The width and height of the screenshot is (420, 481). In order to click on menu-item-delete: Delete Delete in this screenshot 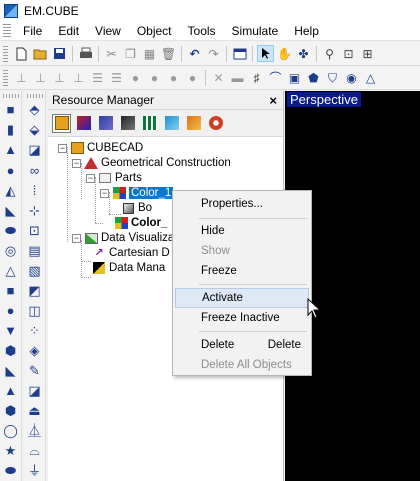, I will do `click(242, 345)`.